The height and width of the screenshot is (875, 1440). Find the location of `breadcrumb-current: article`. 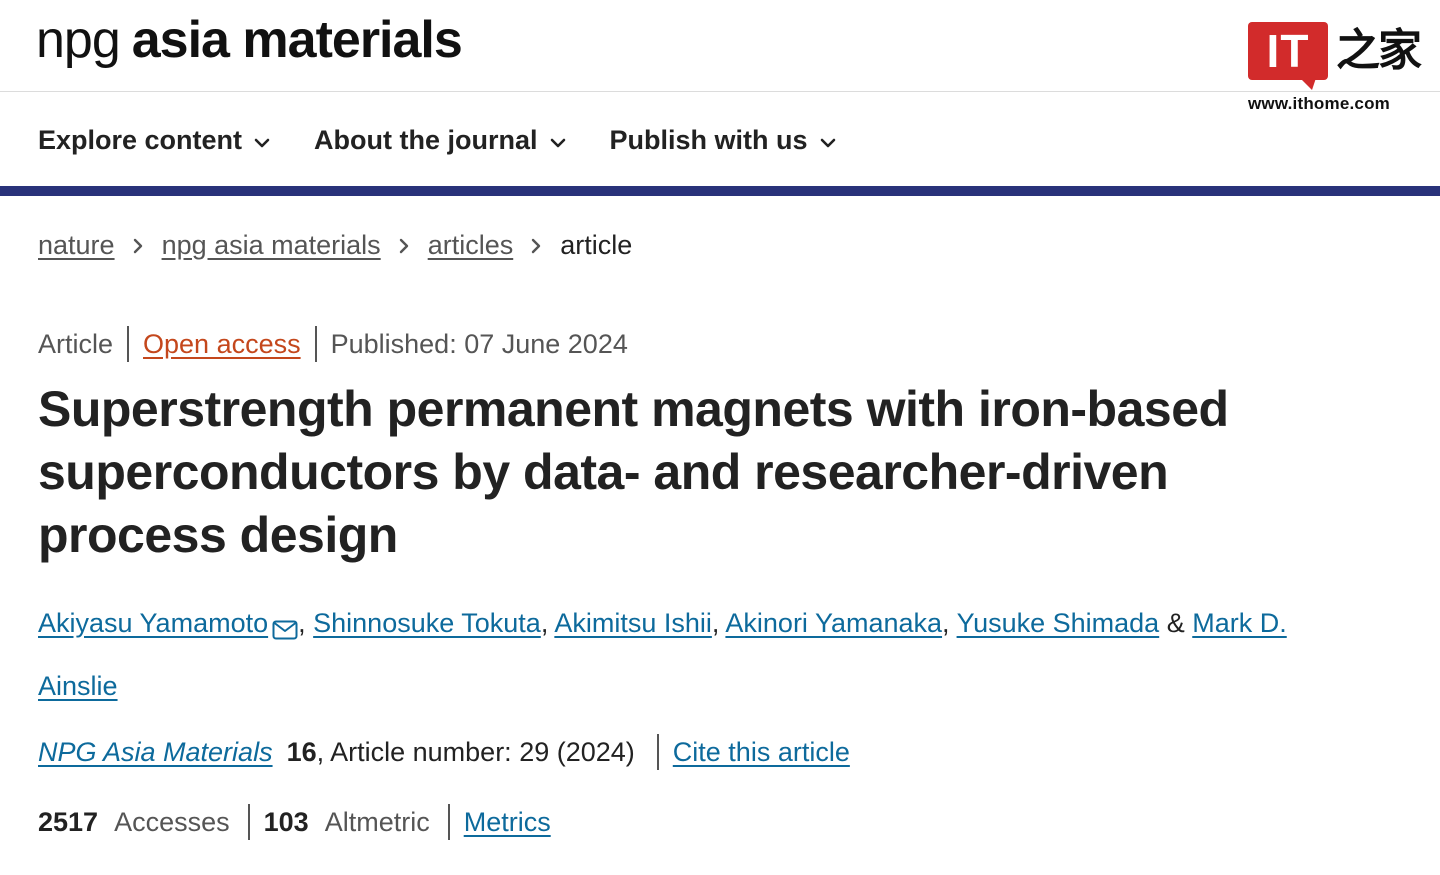

breadcrumb-current: article is located at coordinates (596, 245).